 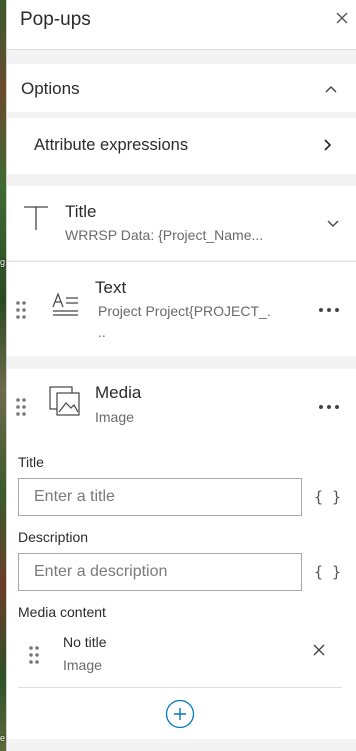 What do you see at coordinates (181, 88) in the screenshot?
I see `options-section-header: Options` at bounding box center [181, 88].